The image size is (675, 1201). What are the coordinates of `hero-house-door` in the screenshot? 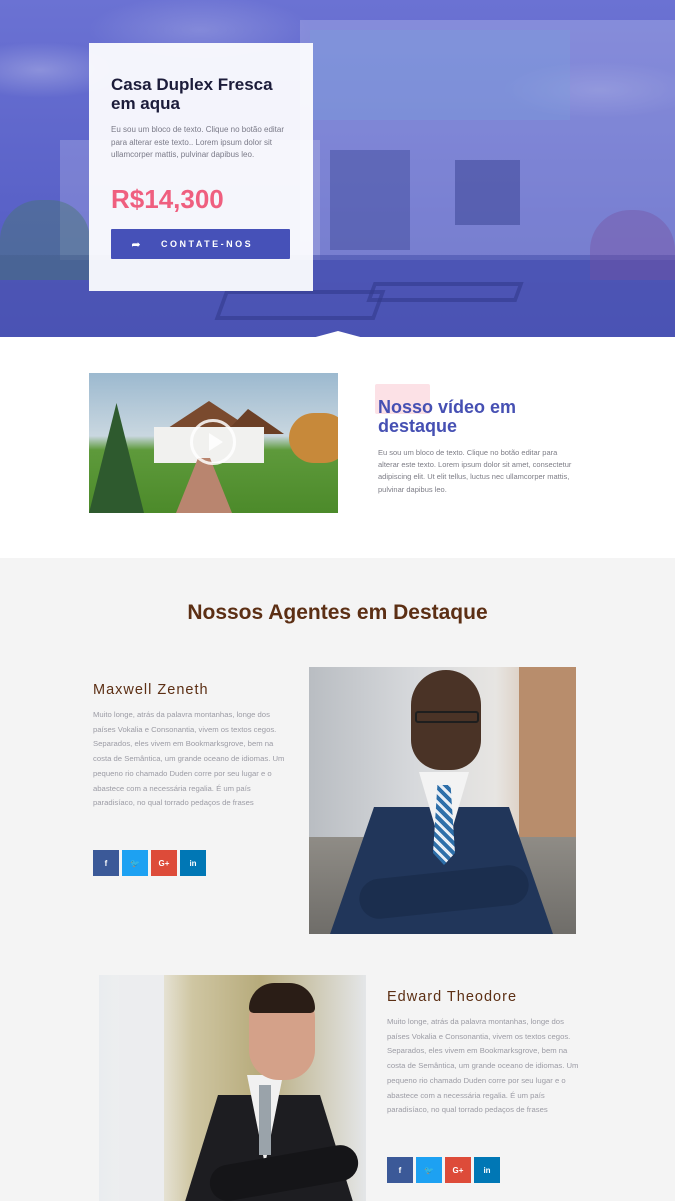 It's located at (370, 200).